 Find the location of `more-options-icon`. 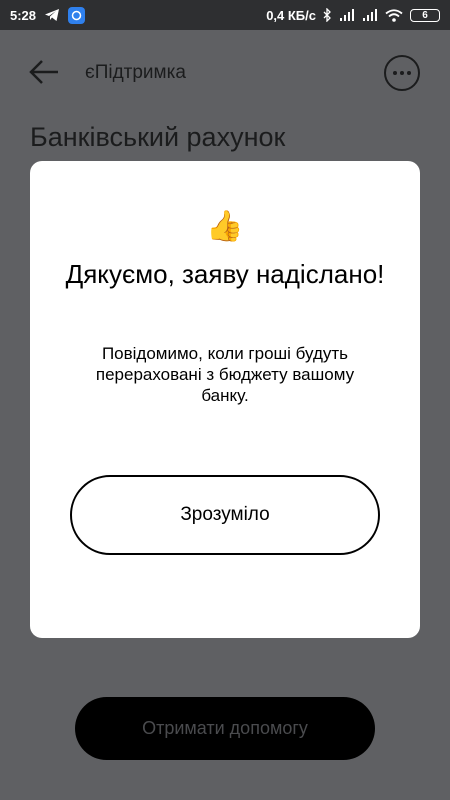

more-options-icon is located at coordinates (402, 73).